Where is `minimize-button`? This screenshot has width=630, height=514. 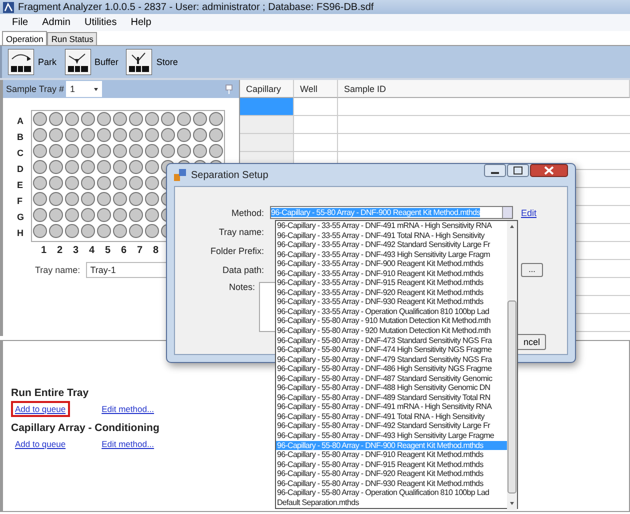 minimize-button is located at coordinates (495, 170).